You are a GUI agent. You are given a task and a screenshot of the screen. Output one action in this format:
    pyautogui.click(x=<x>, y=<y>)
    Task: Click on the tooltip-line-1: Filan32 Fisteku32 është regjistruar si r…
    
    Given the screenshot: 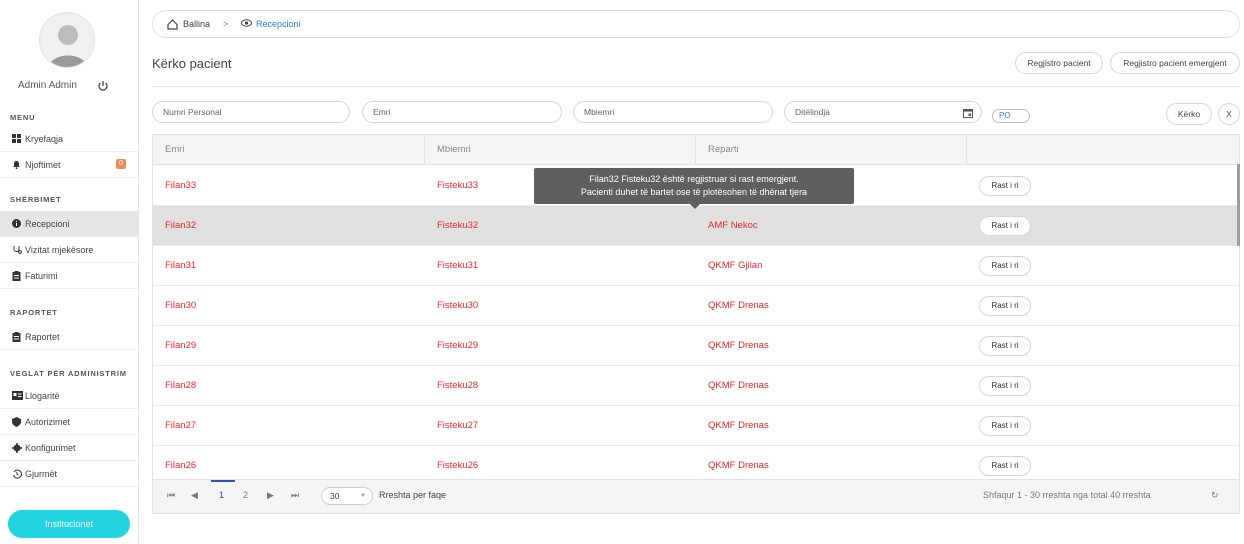 What is the action you would take?
    pyautogui.click(x=694, y=179)
    